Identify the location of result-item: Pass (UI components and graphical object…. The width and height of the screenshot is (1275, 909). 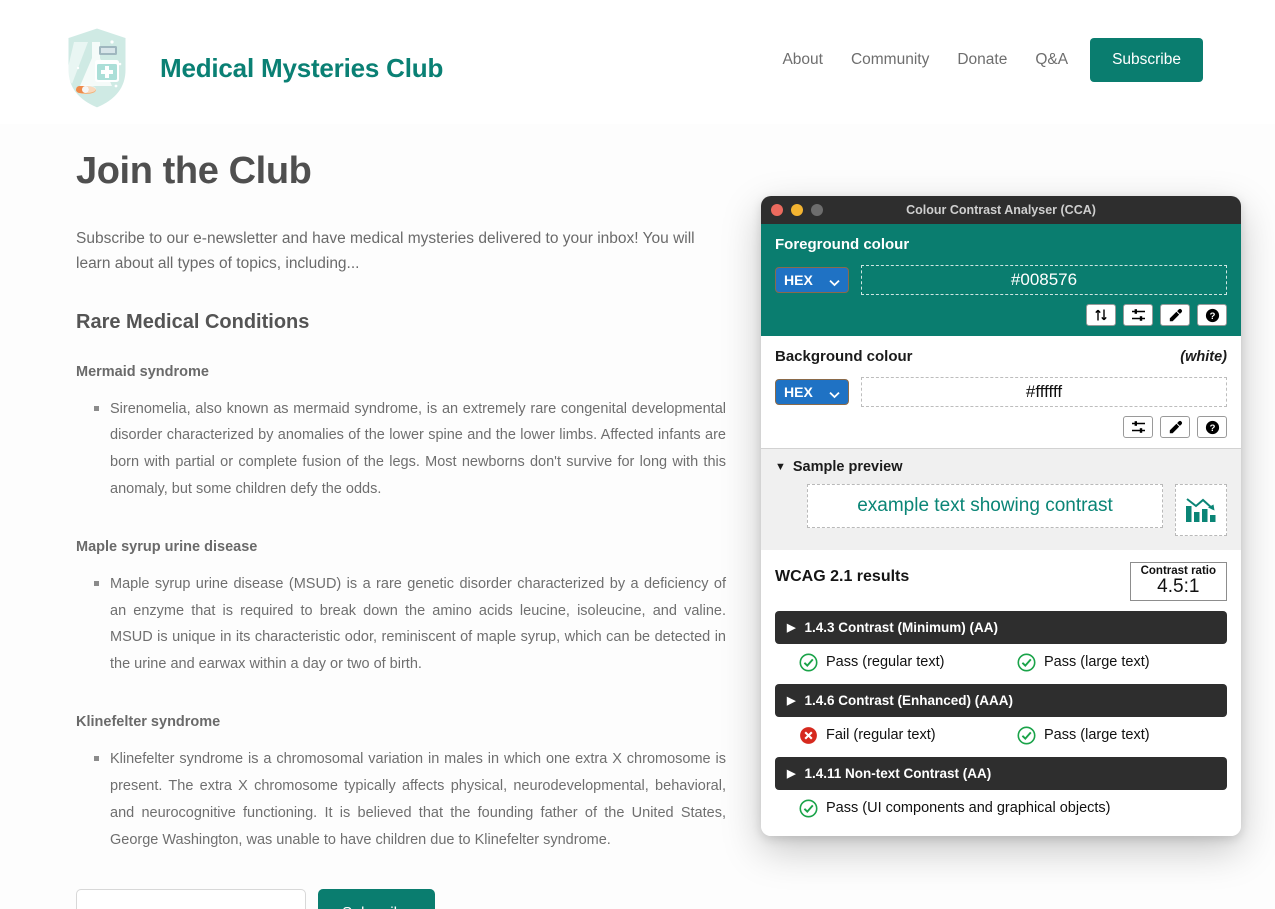
(955, 808).